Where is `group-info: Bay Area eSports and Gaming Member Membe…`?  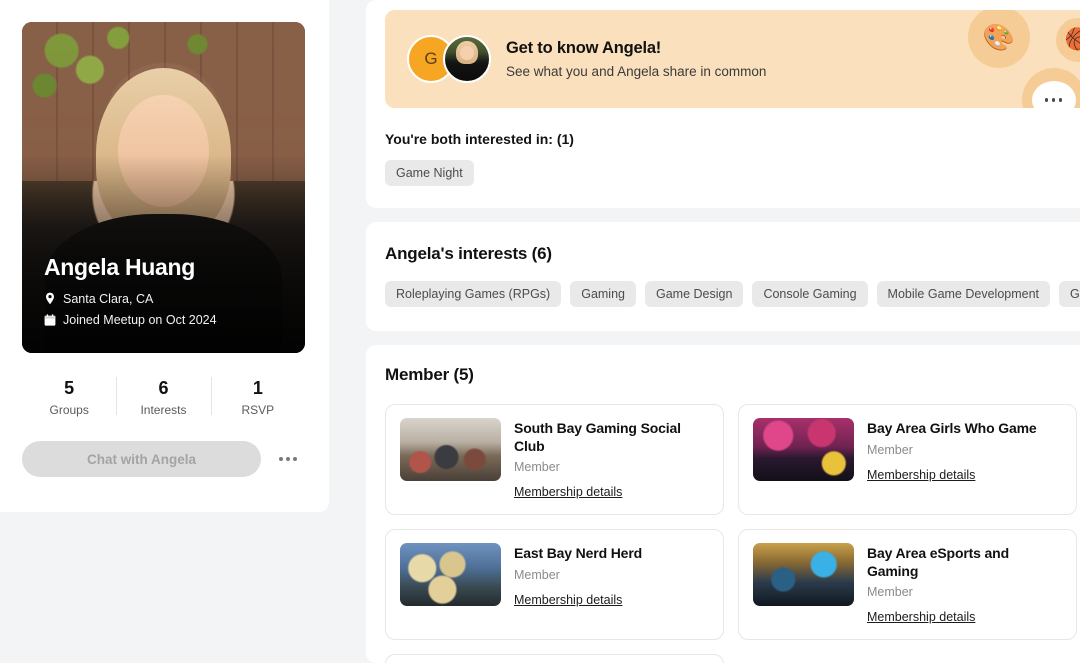 group-info: Bay Area eSports and Gaming Member Membe… is located at coordinates (964, 584).